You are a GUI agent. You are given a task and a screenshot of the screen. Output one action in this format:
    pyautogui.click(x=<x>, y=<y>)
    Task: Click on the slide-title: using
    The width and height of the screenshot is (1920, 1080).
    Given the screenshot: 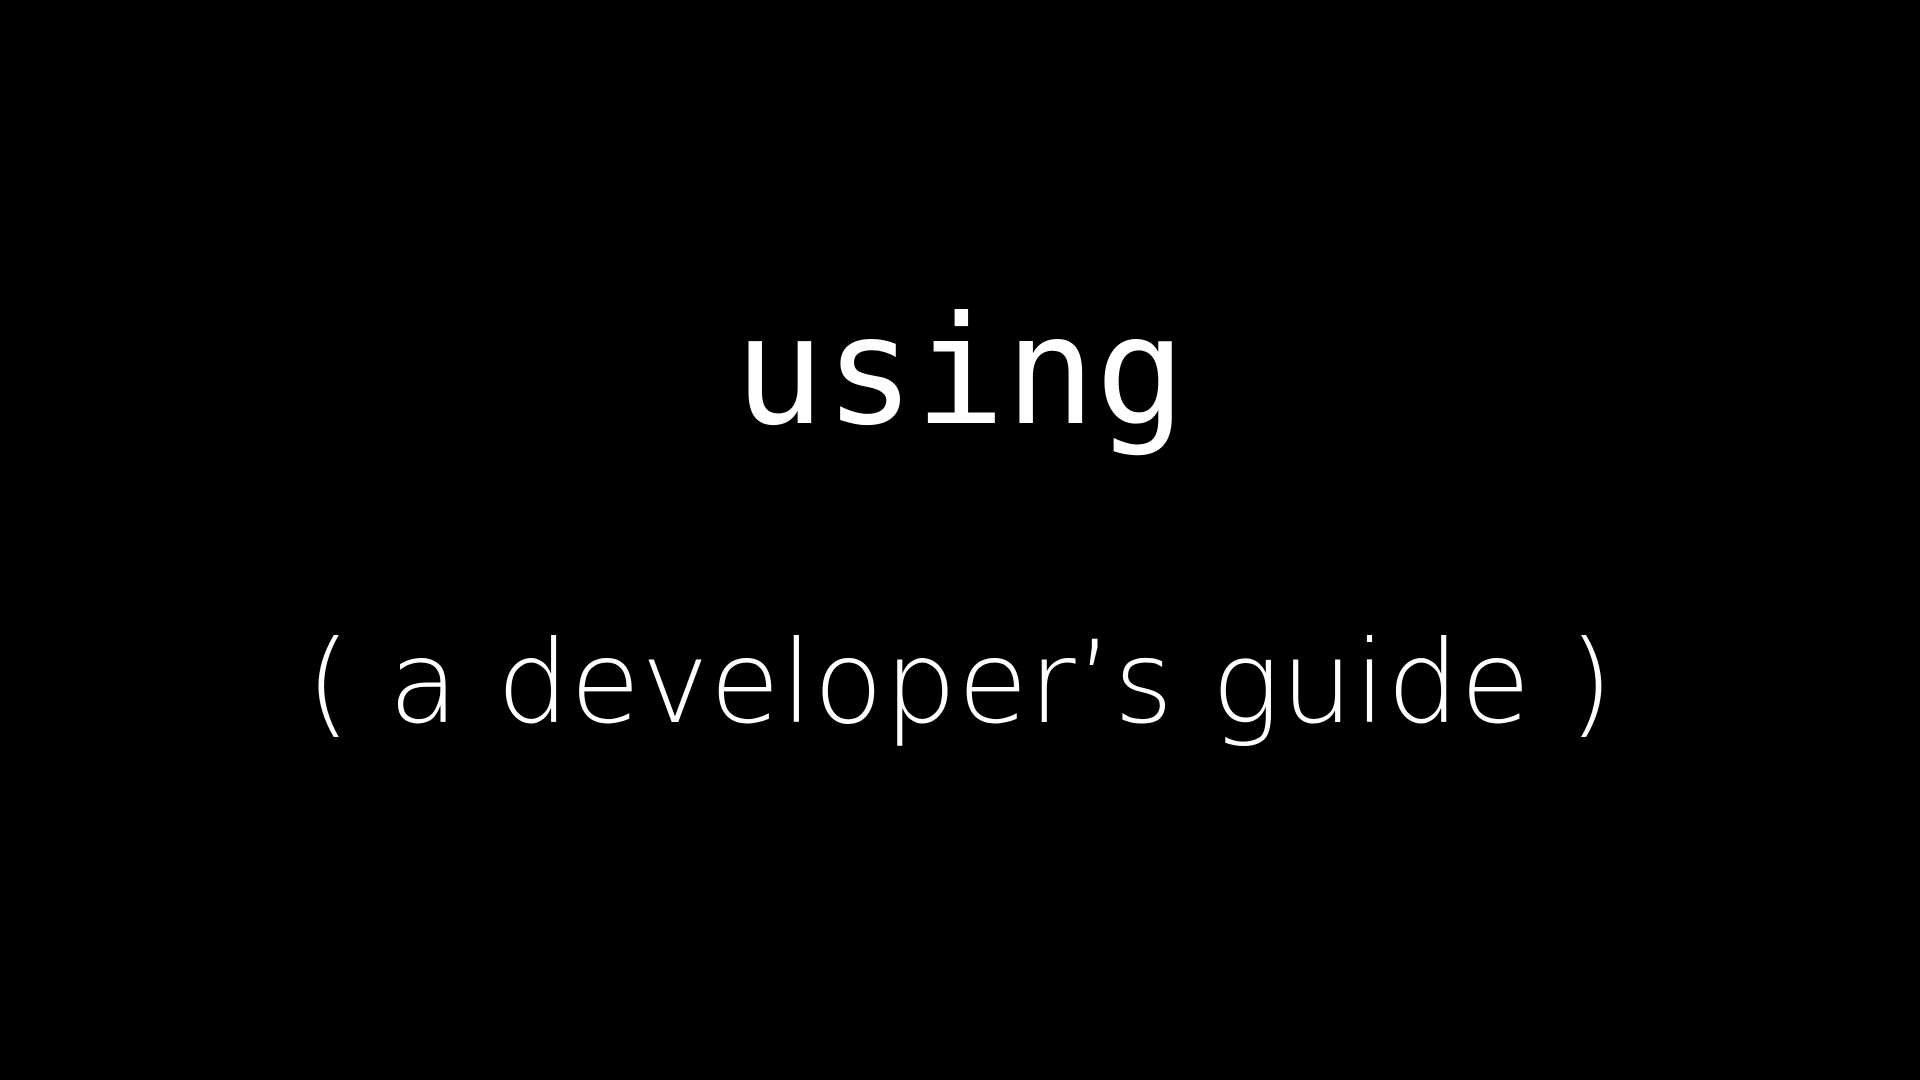 What is the action you would take?
    pyautogui.click(x=960, y=372)
    